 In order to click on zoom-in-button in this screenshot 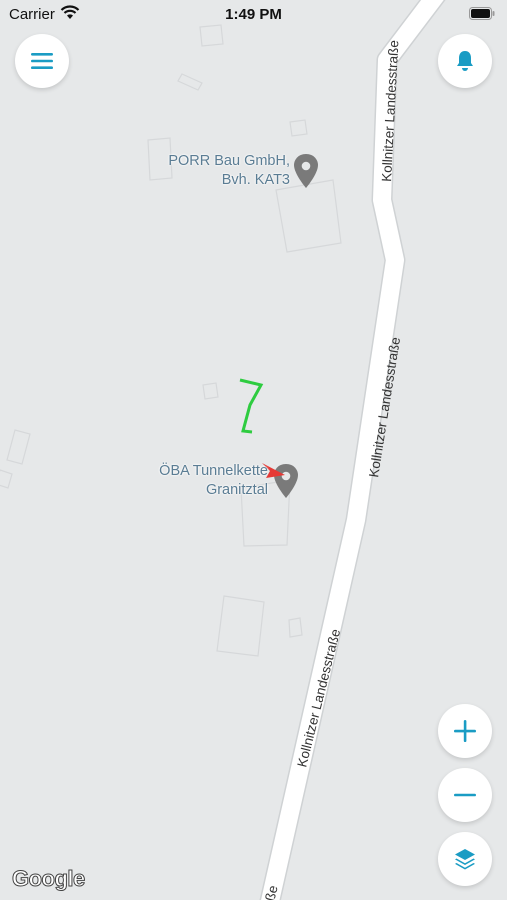, I will do `click(465, 731)`.